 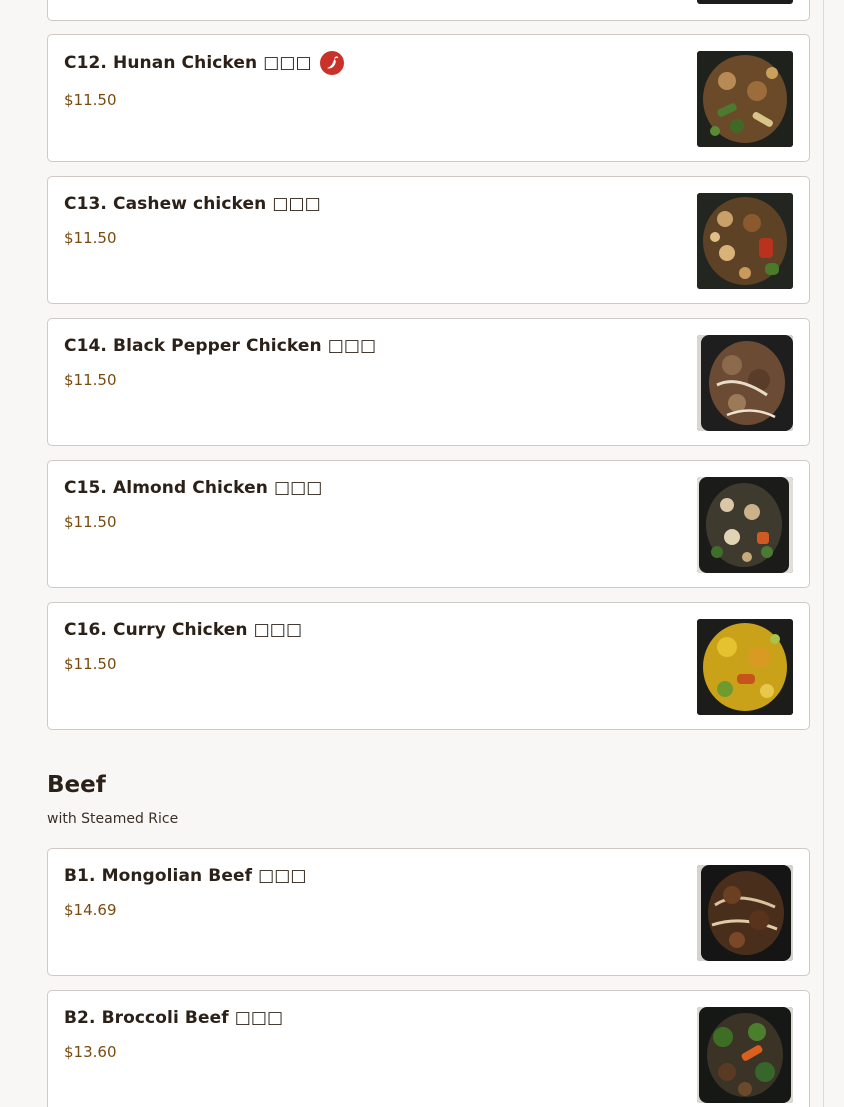 What do you see at coordinates (745, 1055) in the screenshot?
I see `broccoli-beef-photo` at bounding box center [745, 1055].